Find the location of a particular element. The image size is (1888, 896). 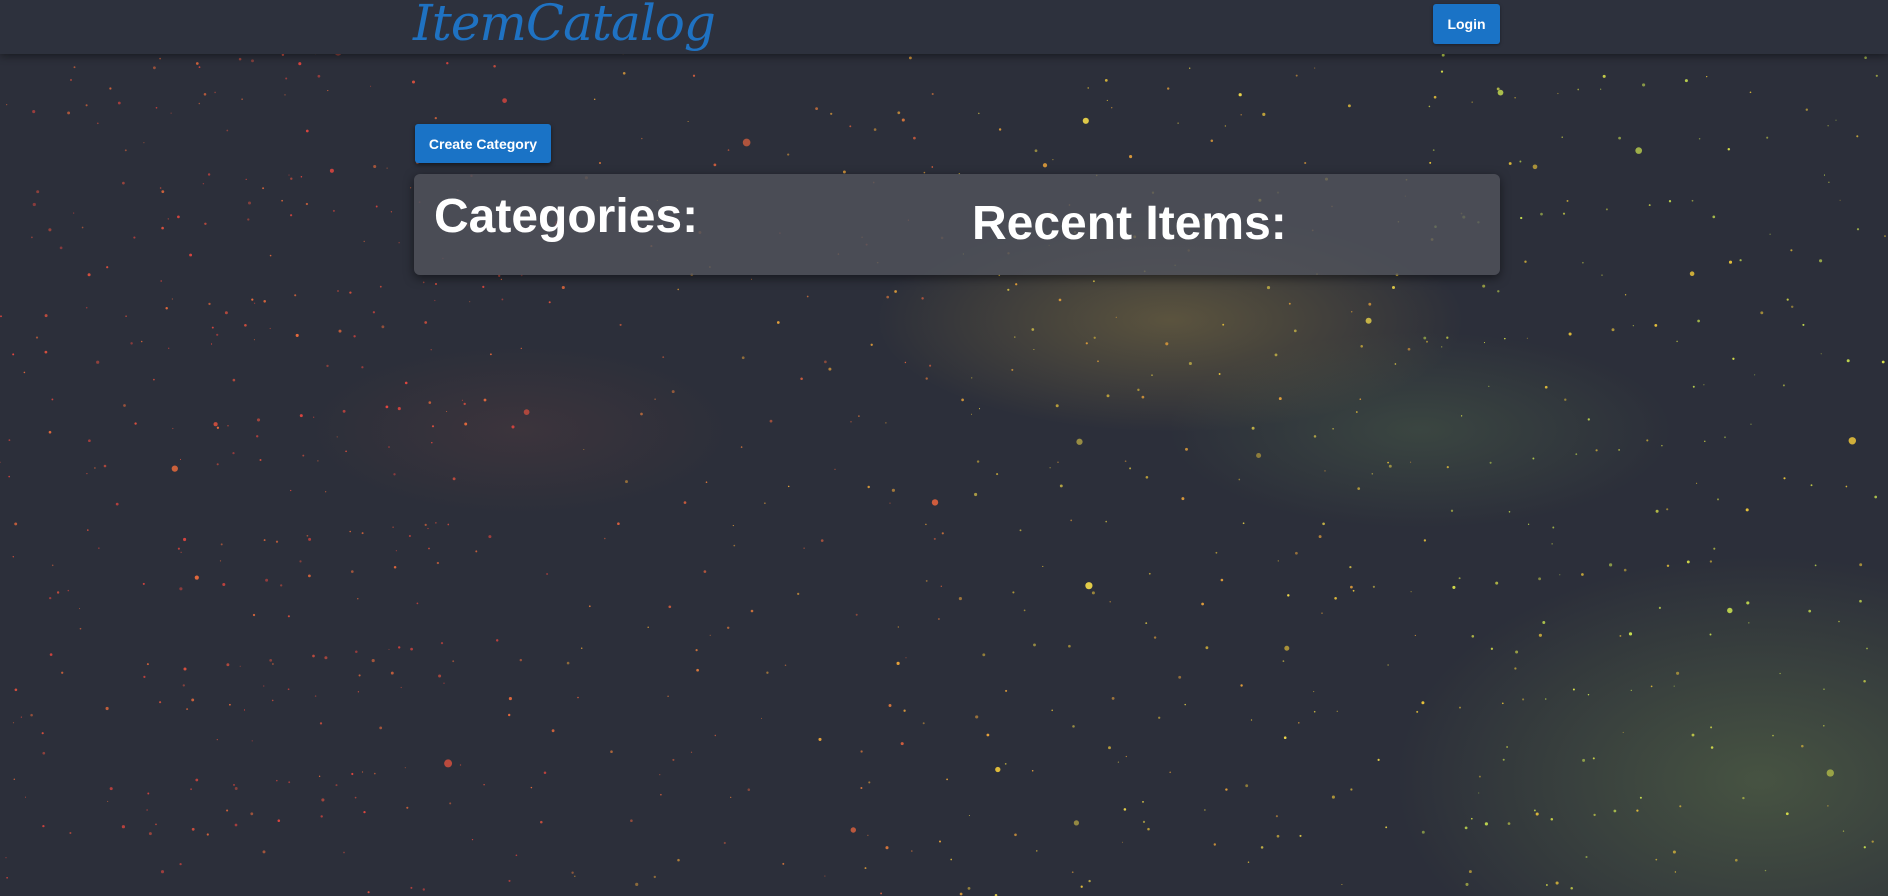

brand-logo: ItemCatalog is located at coordinates (564, 26).